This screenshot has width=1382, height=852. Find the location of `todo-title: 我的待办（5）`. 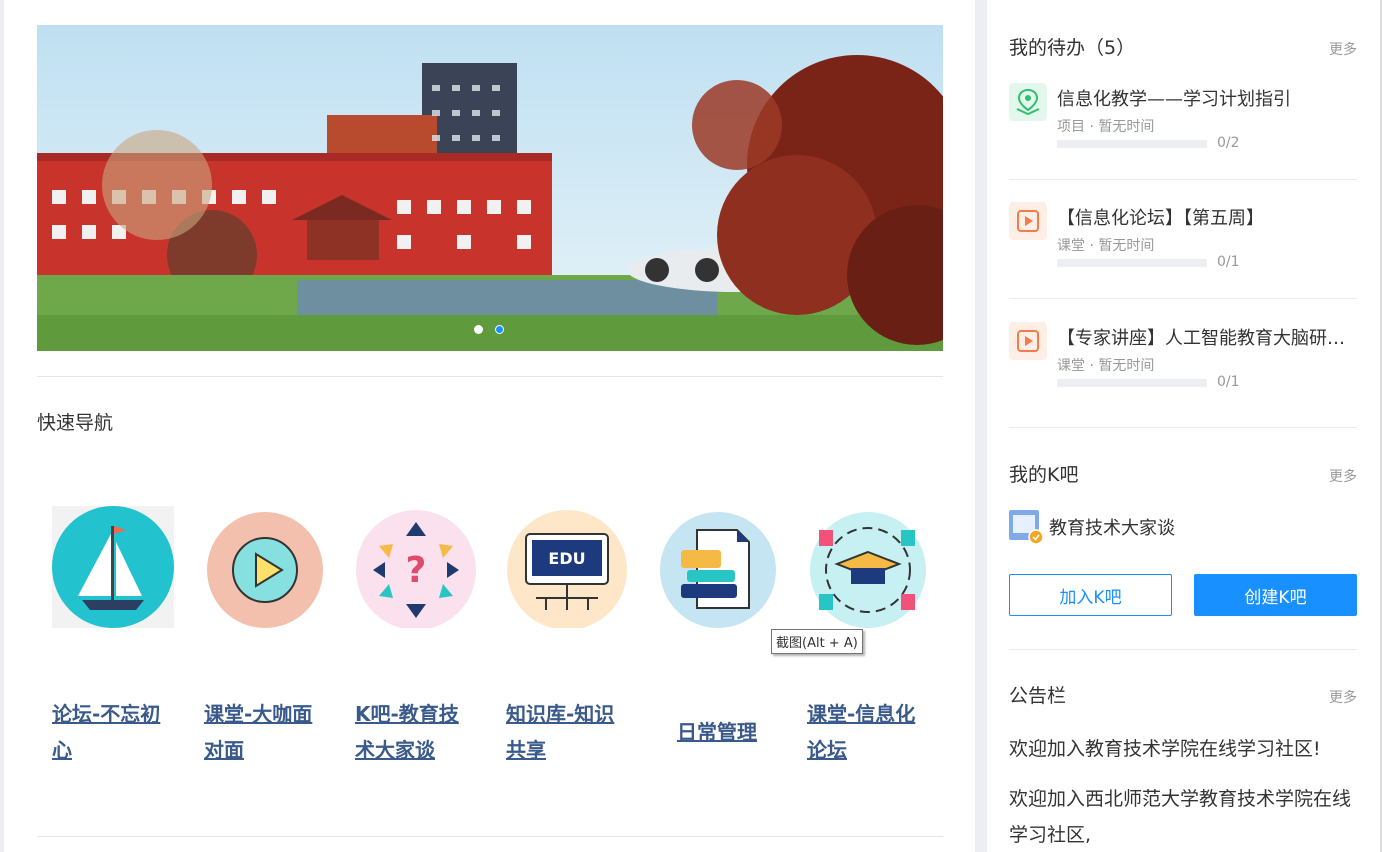

todo-title: 我的待办（5） is located at coordinates (1072, 48).